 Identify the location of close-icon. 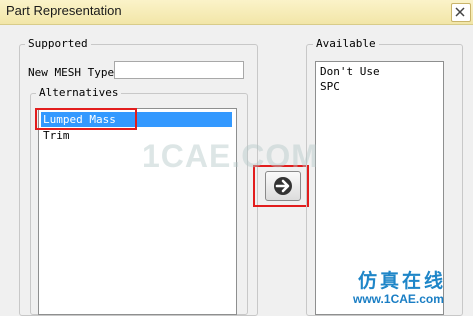
(460, 12).